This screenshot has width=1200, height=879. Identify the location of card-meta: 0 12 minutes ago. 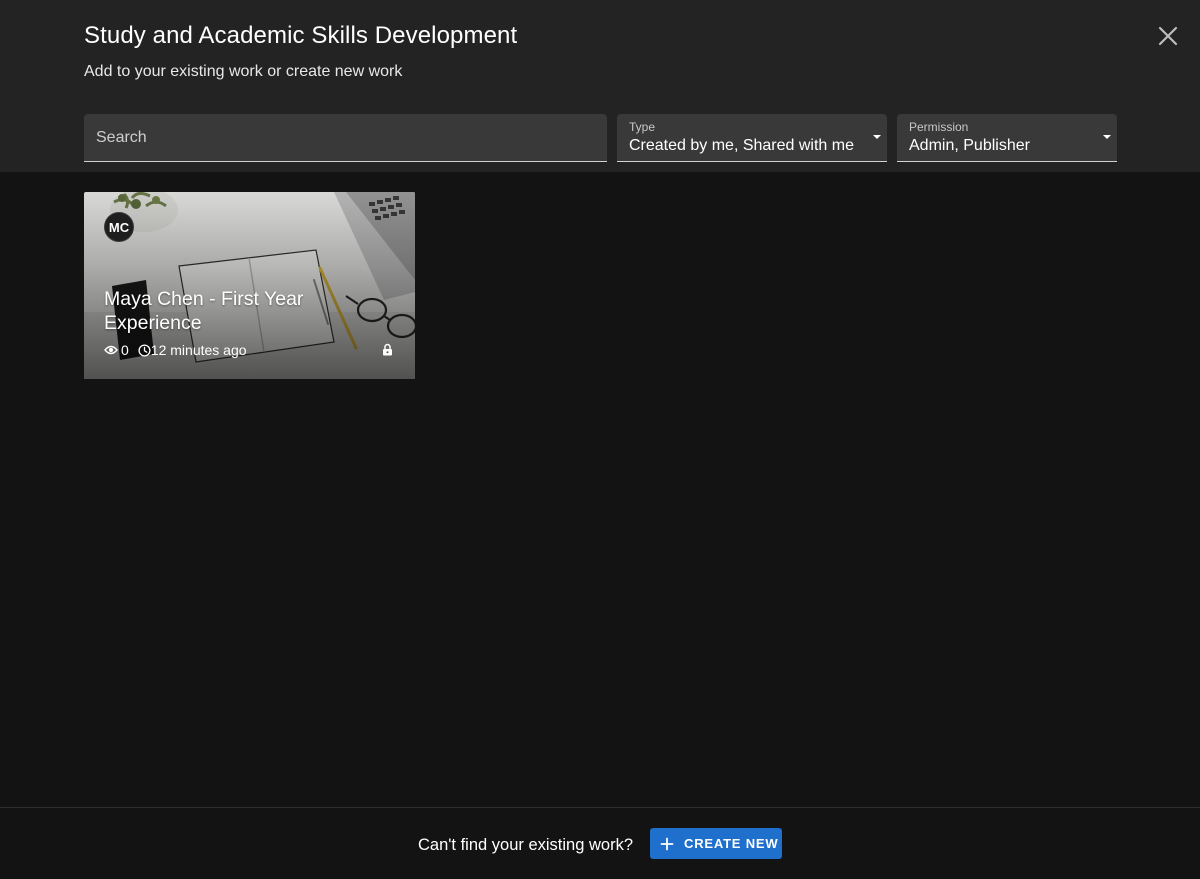
(175, 350).